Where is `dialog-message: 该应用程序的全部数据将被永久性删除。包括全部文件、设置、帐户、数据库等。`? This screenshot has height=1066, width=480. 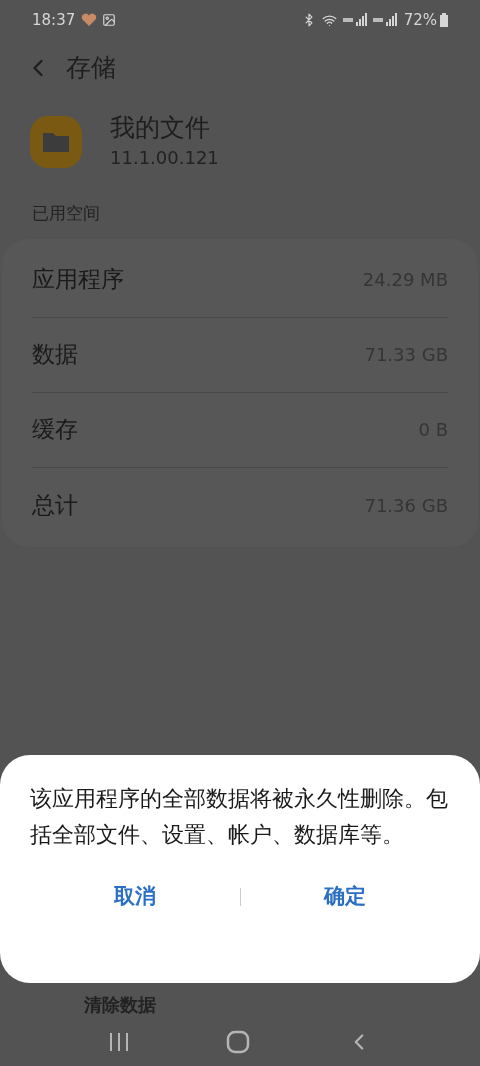 dialog-message: 该应用程序的全部数据将被永久性删除。包括全部文件、设置、帐户、数据库等。 is located at coordinates (239, 817).